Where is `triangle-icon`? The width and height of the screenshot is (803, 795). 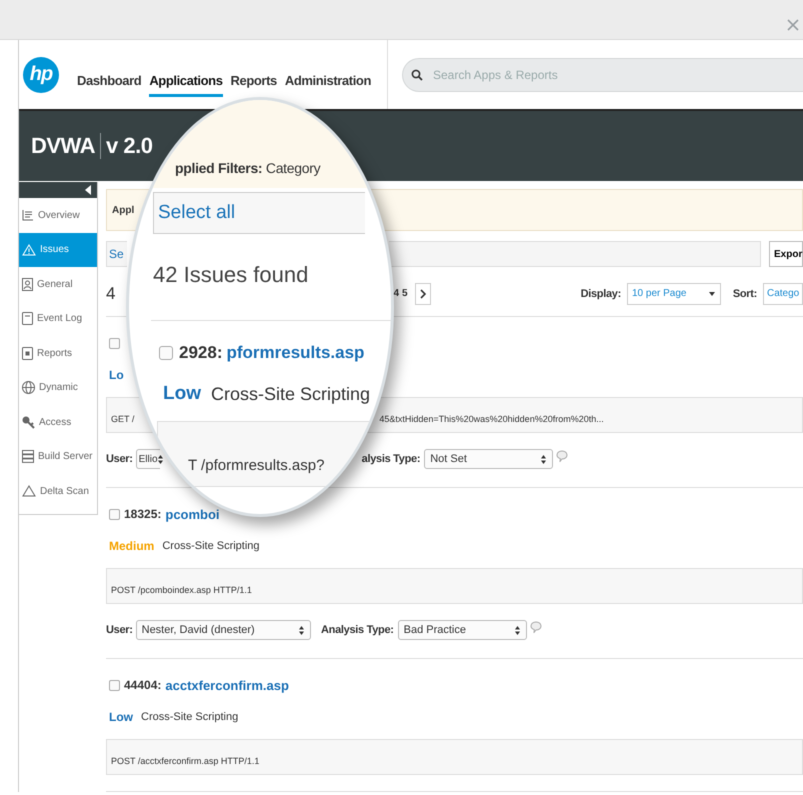
triangle-icon is located at coordinates (29, 491).